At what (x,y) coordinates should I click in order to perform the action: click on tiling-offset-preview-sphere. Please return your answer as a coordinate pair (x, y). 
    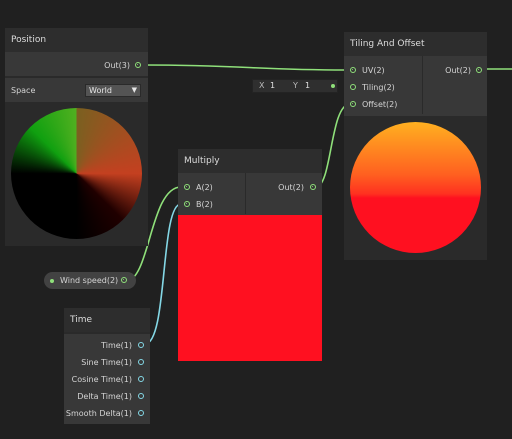
    Looking at the image, I should click on (415, 187).